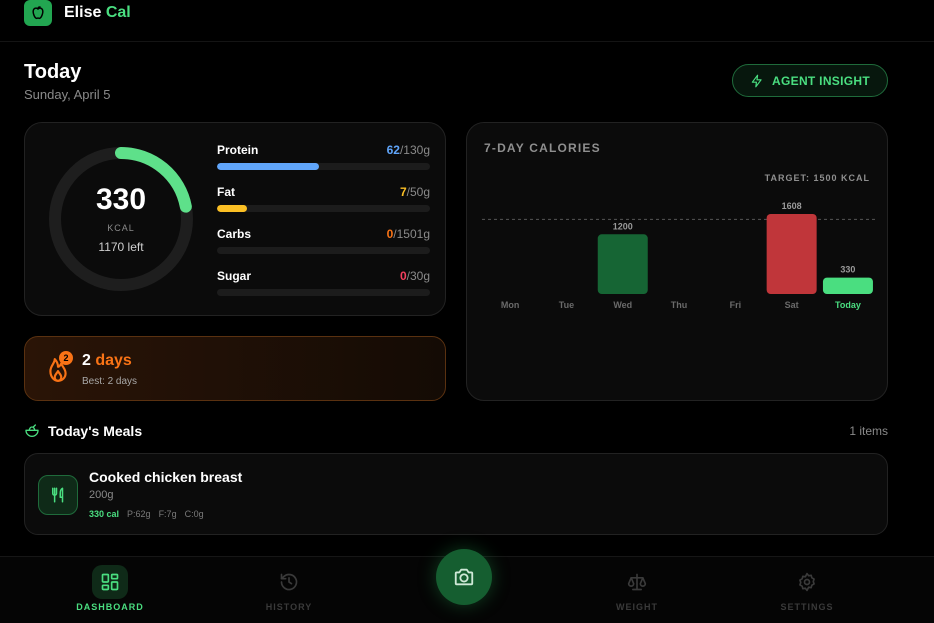 Image resolution: width=934 pixels, height=623 pixels. Describe the element at coordinates (32, 430) in the screenshot. I see `salad-icon` at that location.